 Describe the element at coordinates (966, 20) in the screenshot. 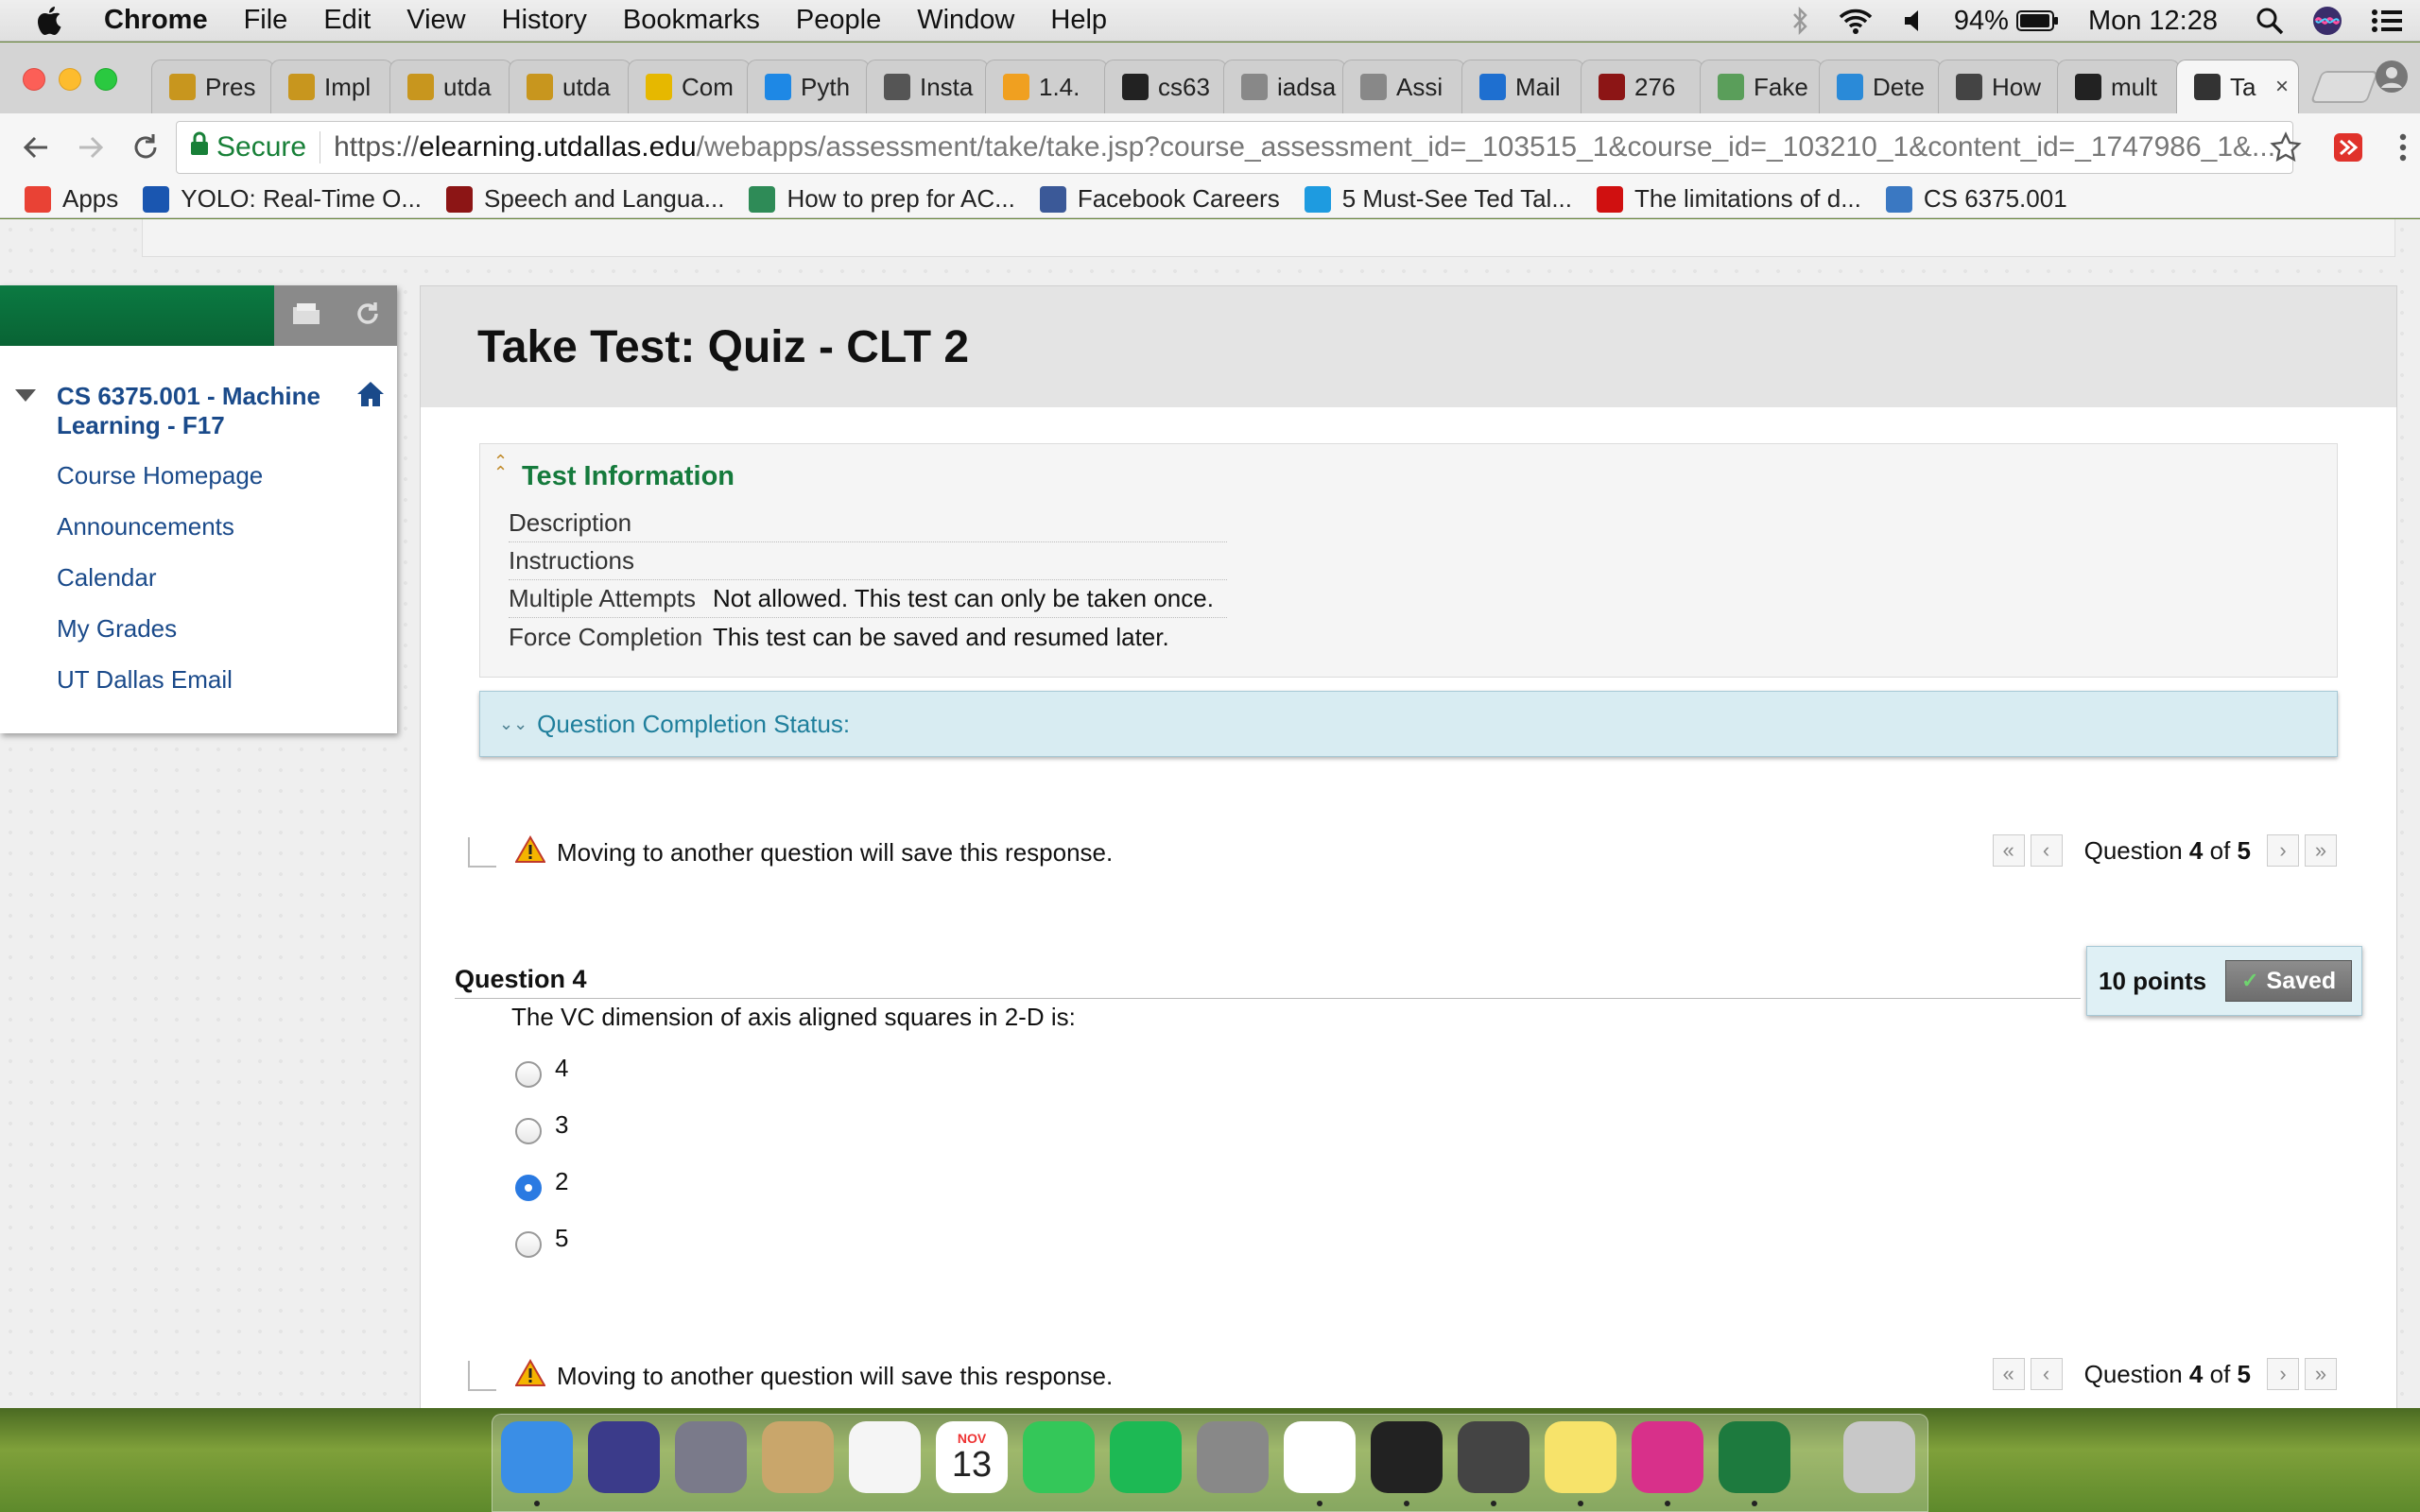

I see `menu-window: Window` at that location.